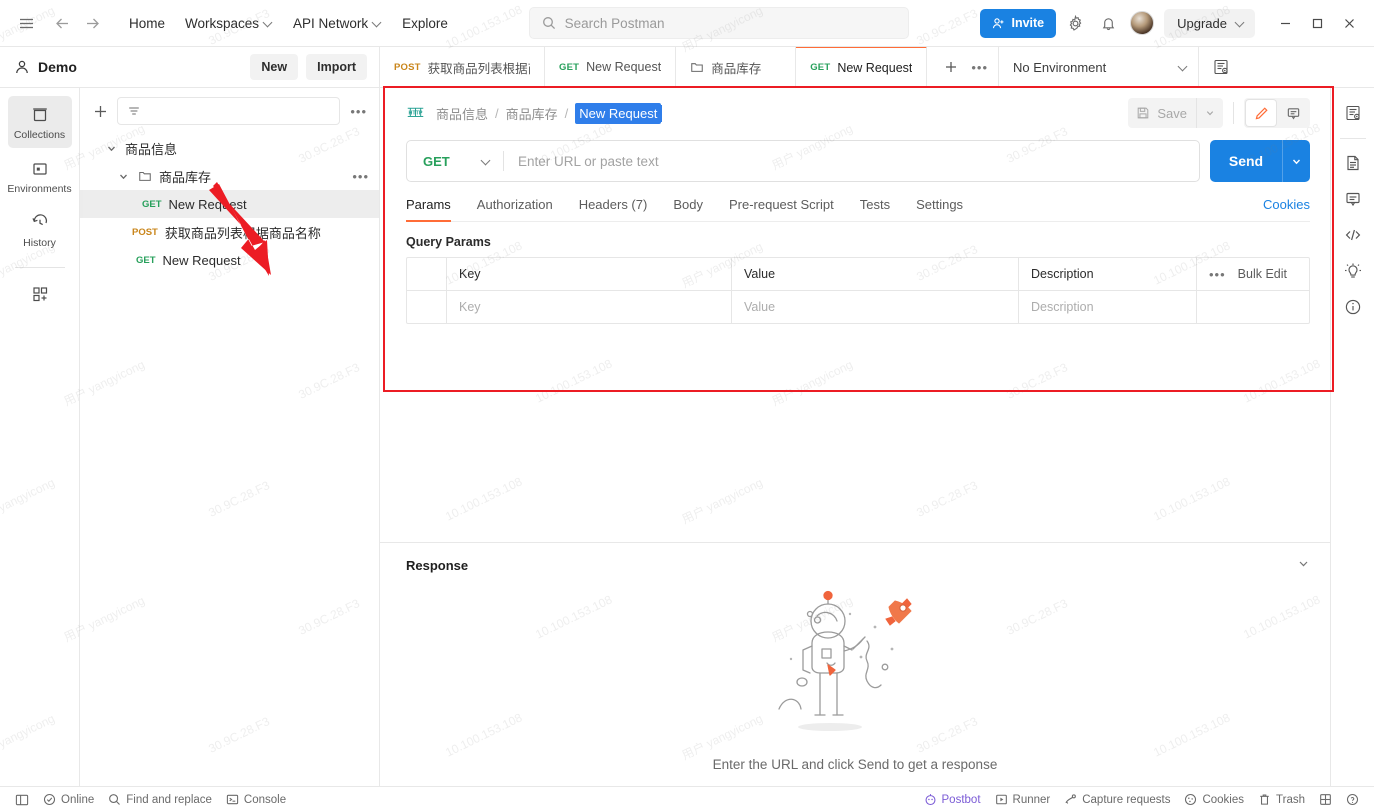 Image resolution: width=1374 pixels, height=812 pixels. Describe the element at coordinates (1018, 23) in the screenshot. I see `invite-button: Invite` at that location.